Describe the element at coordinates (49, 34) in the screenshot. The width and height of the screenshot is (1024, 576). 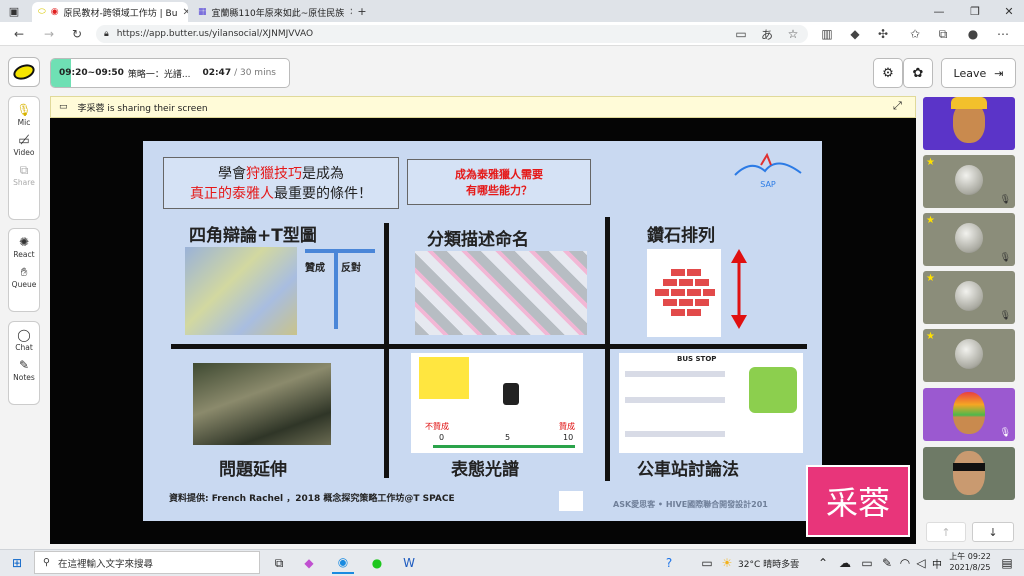
I see `forward-icon: →` at that location.